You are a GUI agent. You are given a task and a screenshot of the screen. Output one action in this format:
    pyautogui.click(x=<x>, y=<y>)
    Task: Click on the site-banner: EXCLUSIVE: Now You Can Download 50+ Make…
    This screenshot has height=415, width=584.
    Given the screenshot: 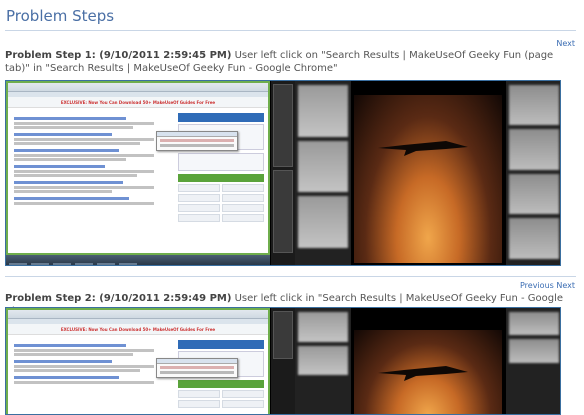 What is the action you would take?
    pyautogui.click(x=138, y=102)
    